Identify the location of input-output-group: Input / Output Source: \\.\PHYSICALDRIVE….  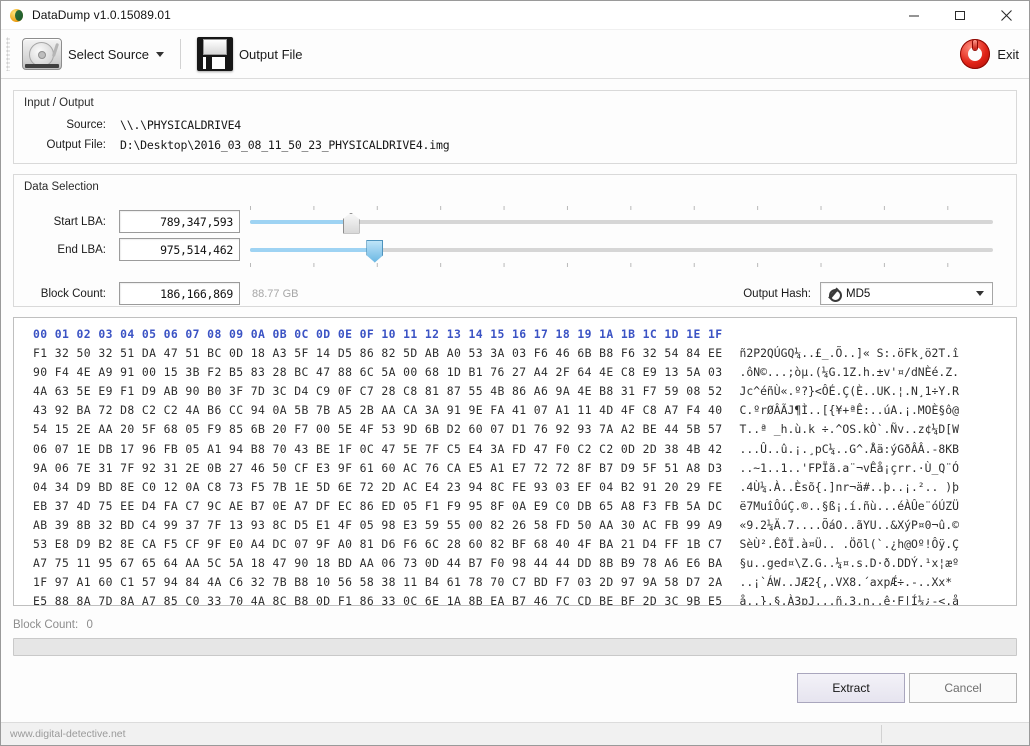
(515, 127).